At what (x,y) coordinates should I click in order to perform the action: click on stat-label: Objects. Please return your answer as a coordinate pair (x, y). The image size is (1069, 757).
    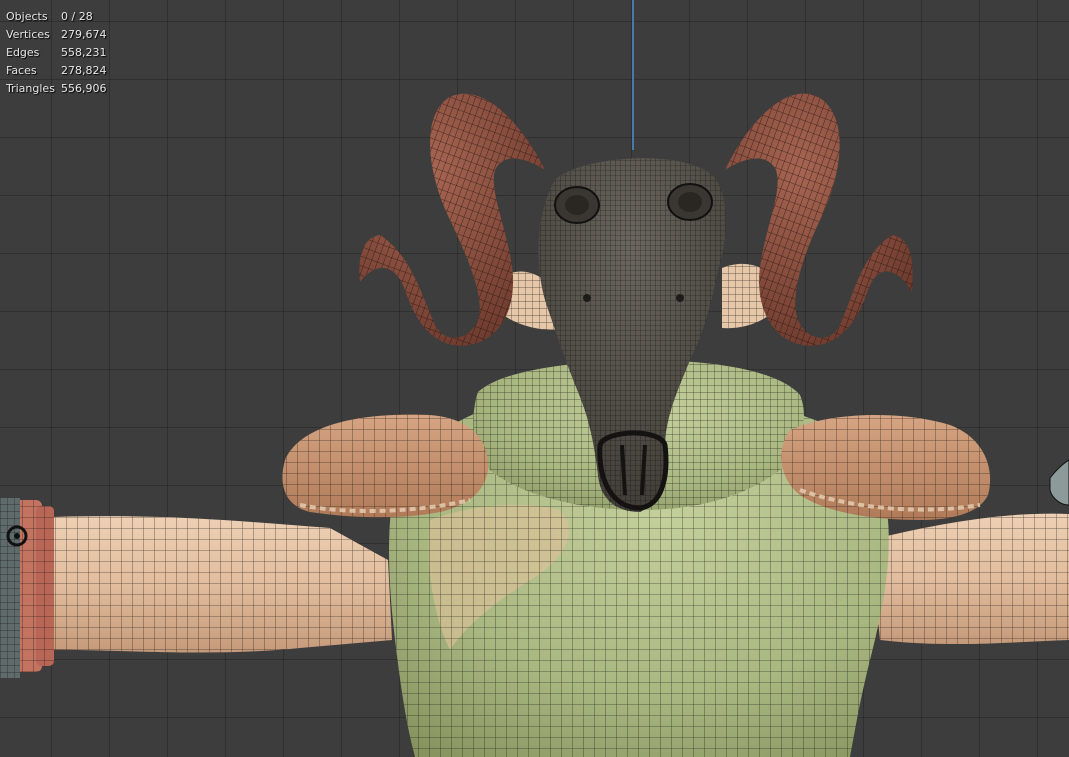
    Looking at the image, I should click on (27, 16).